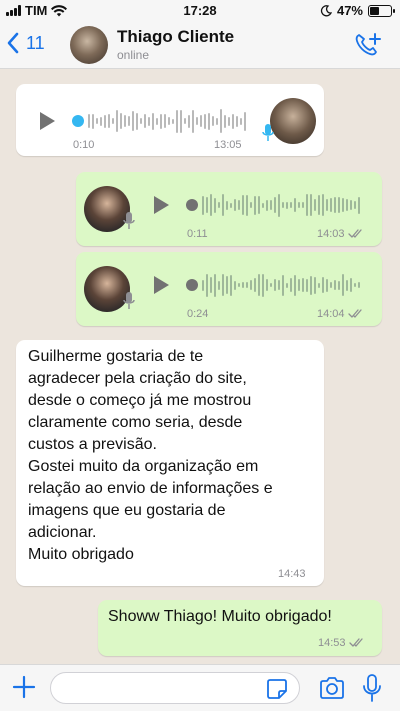 The height and width of the screenshot is (711, 400). What do you see at coordinates (368, 45) in the screenshot?
I see `phone-plus-icon` at bounding box center [368, 45].